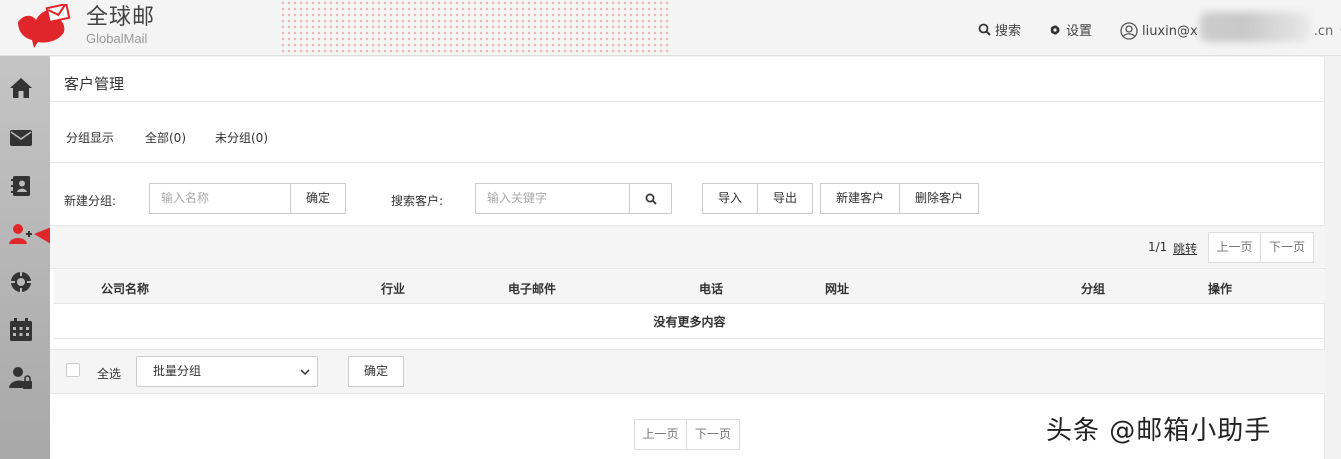 The width and height of the screenshot is (1341, 459). What do you see at coordinates (305, 372) in the screenshot?
I see `chevron-down-icon` at bounding box center [305, 372].